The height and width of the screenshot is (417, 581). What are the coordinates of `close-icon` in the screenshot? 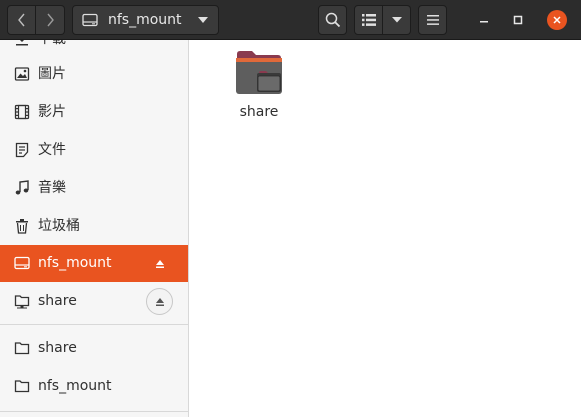 It's located at (557, 20).